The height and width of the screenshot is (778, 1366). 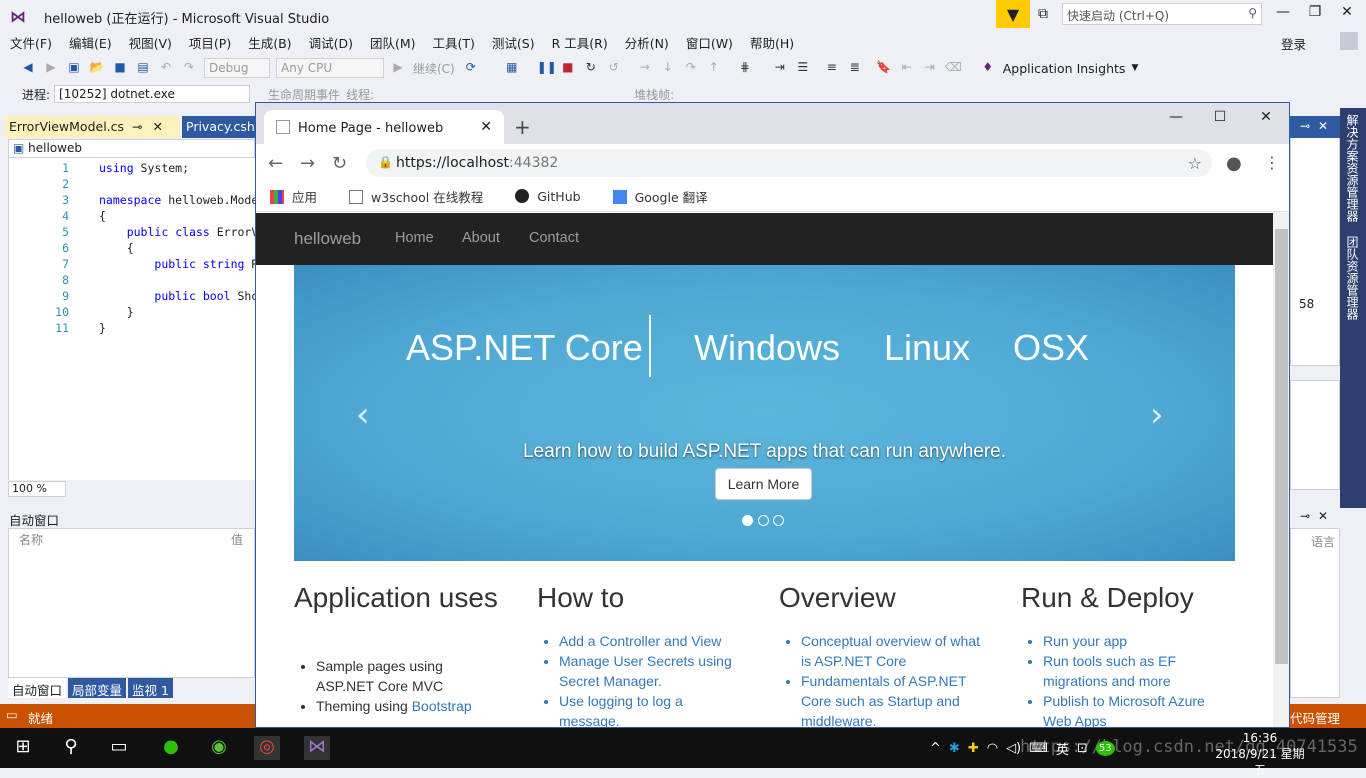 What do you see at coordinates (1283, 15) in the screenshot?
I see `minimize-button: —` at bounding box center [1283, 15].